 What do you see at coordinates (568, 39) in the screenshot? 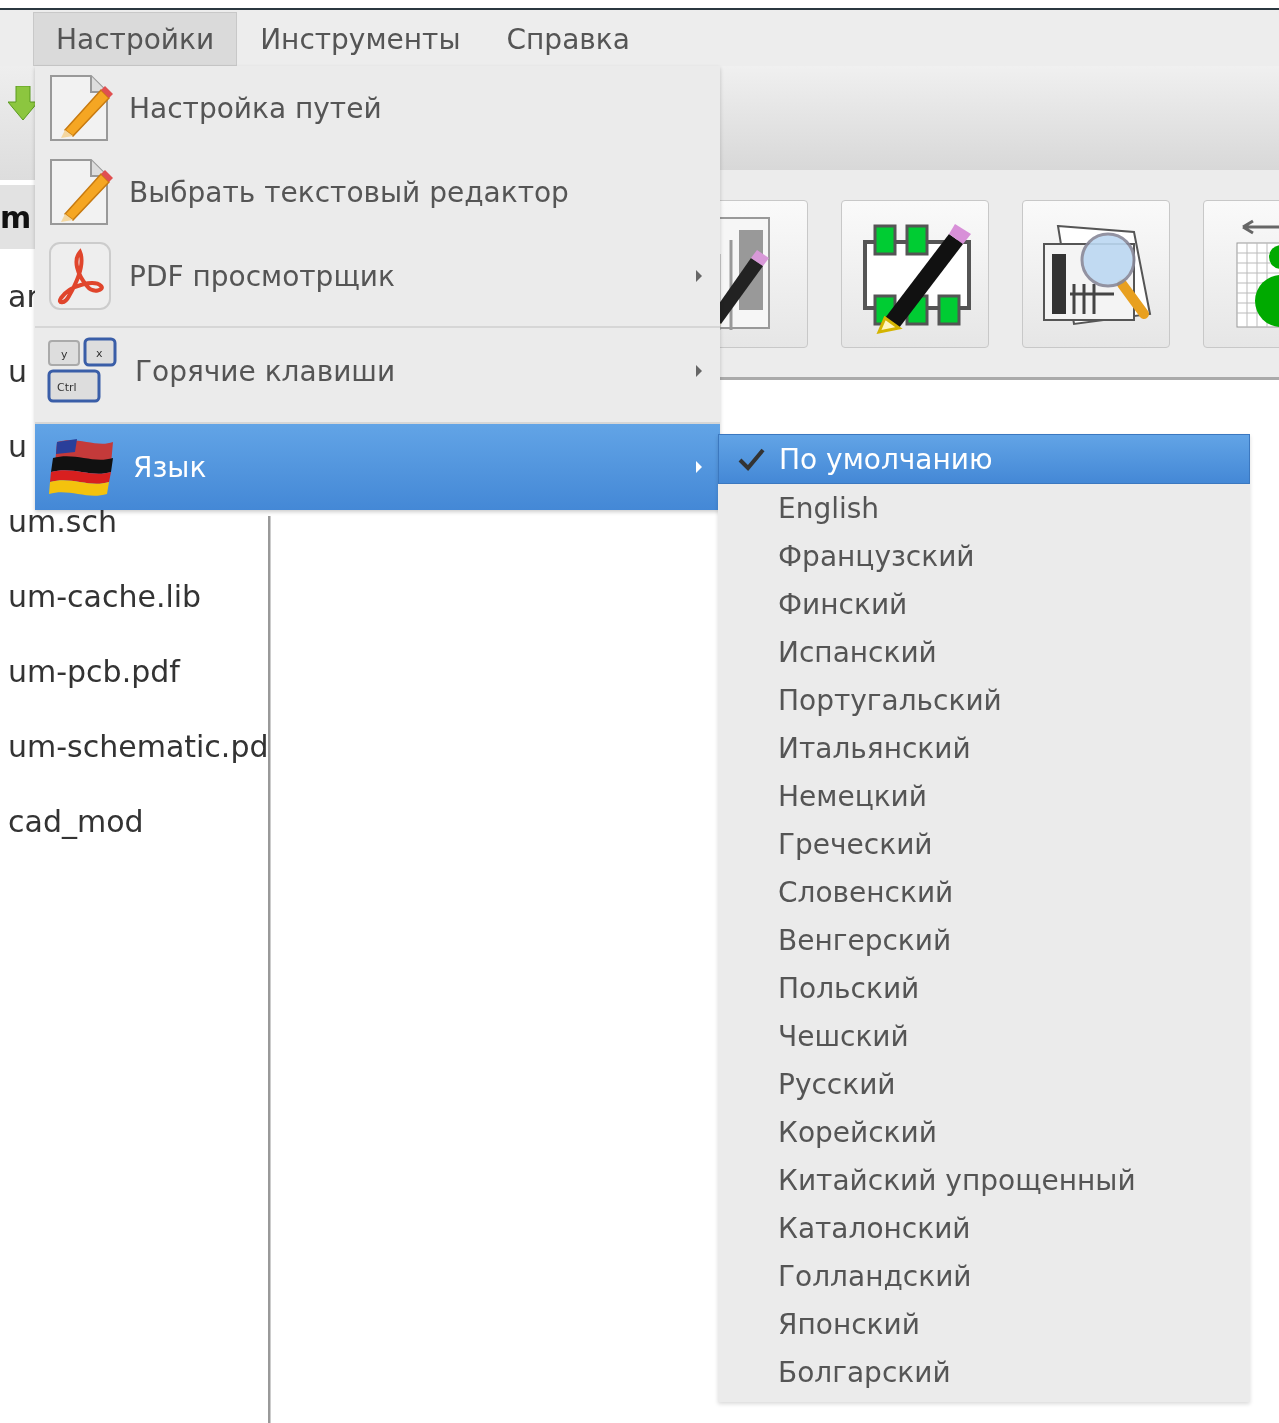
I see `menu-bar-item: Справка` at bounding box center [568, 39].